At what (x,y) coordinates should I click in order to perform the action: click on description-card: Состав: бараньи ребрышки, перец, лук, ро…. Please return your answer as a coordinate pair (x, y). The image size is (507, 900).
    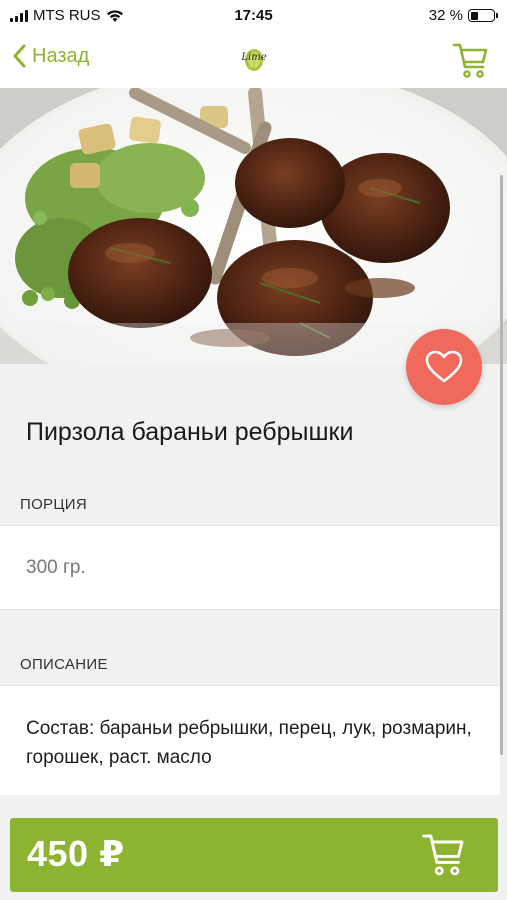
    Looking at the image, I should click on (250, 740).